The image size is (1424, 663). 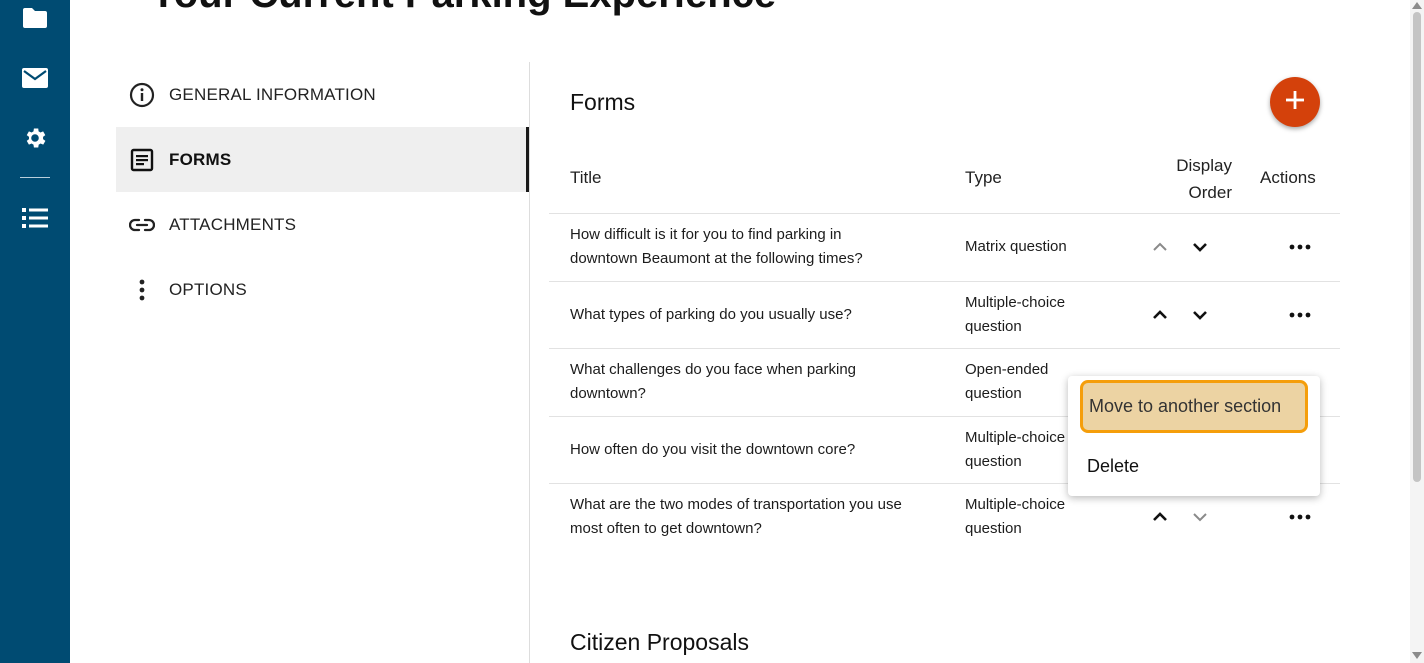 I want to click on mail-icon, so click(x=35, y=78).